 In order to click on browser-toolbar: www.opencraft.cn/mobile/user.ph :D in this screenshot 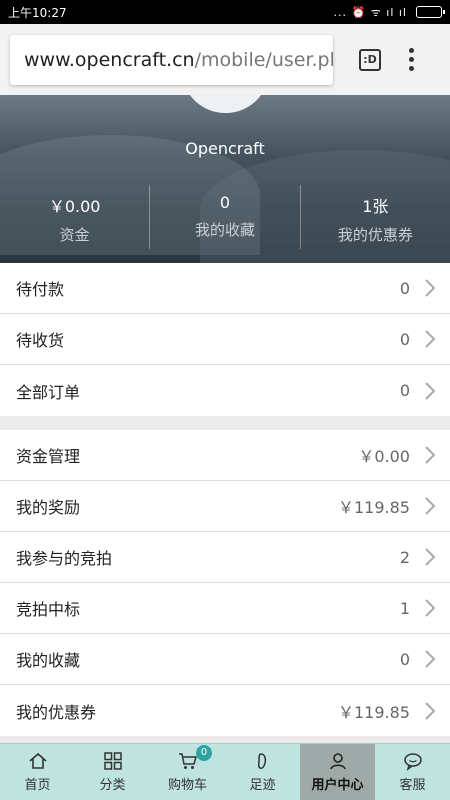, I will do `click(225, 59)`.